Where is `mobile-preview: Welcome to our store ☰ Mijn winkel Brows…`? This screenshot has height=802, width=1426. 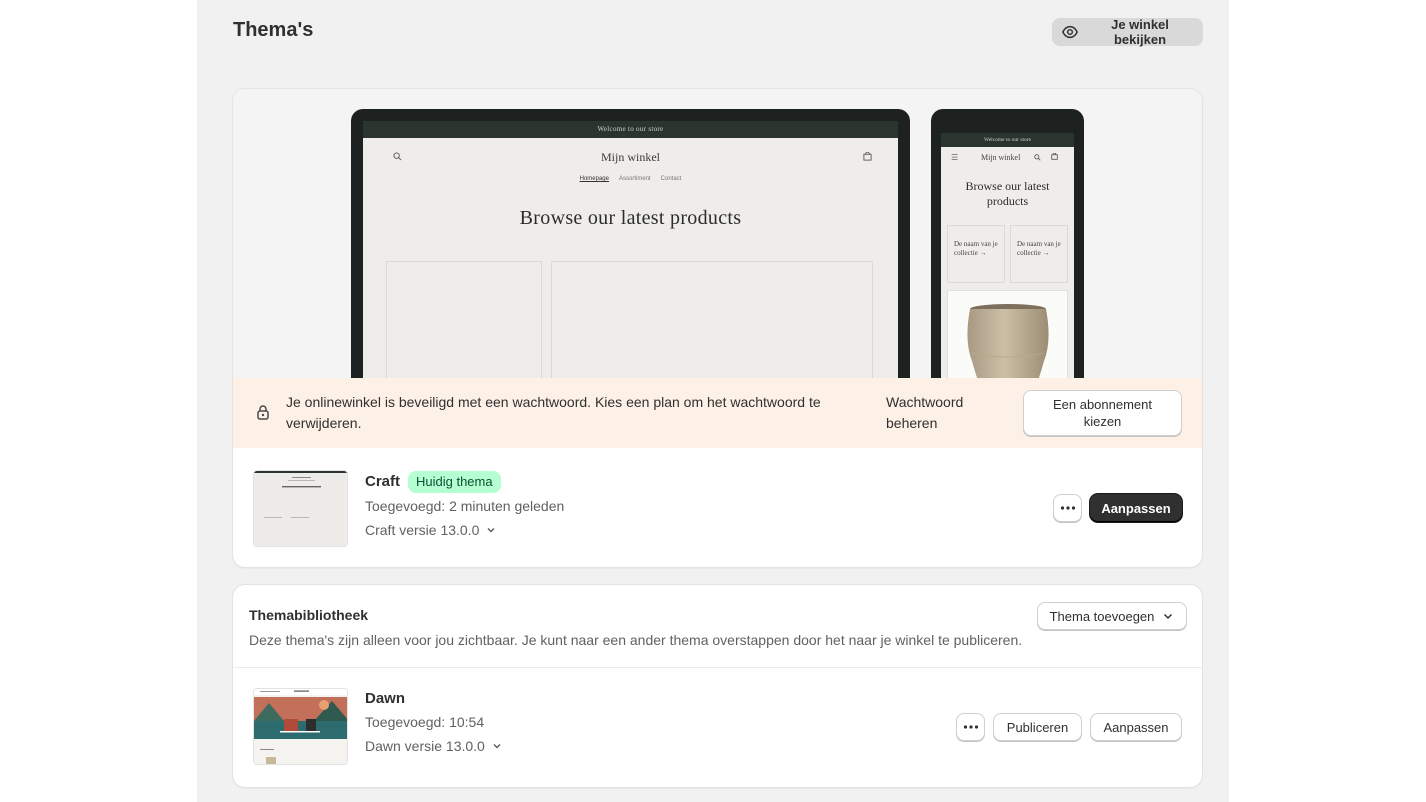
mobile-preview: Welcome to our store ☰ Mijn winkel Brows… is located at coordinates (1007, 243).